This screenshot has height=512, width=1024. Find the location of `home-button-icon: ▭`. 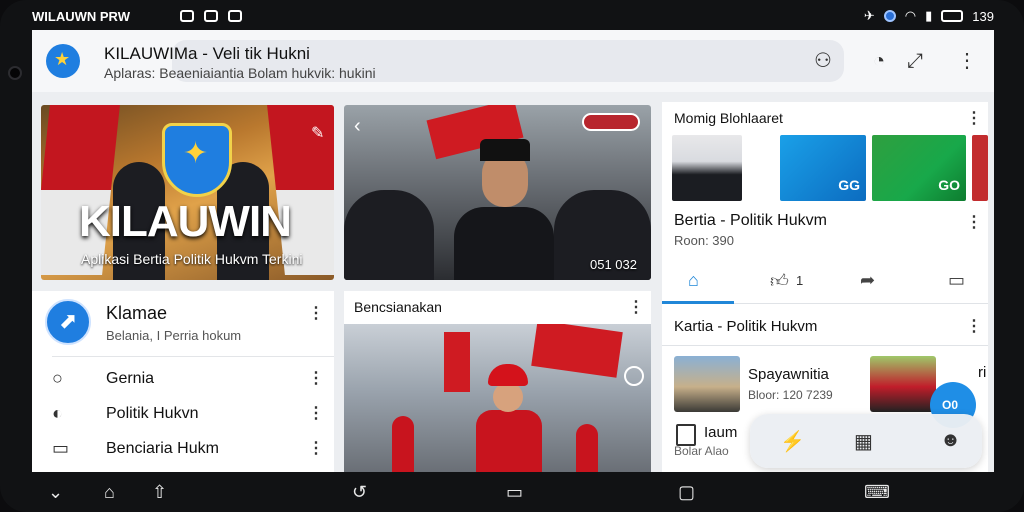

home-button-icon: ▭ is located at coordinates (514, 492).